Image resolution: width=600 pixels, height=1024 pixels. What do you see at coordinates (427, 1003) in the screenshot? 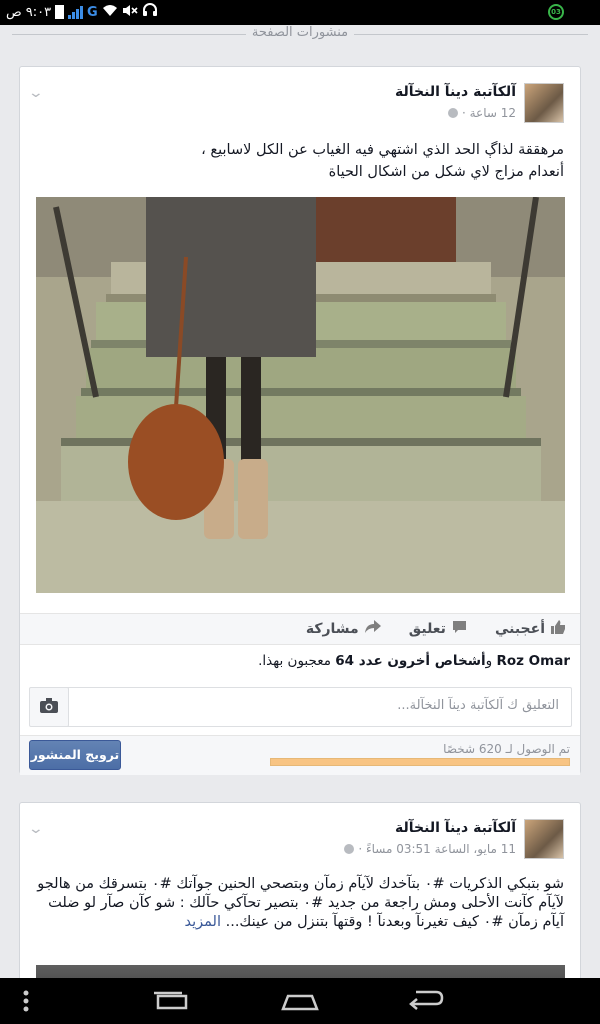
I see `back-icon` at bounding box center [427, 1003].